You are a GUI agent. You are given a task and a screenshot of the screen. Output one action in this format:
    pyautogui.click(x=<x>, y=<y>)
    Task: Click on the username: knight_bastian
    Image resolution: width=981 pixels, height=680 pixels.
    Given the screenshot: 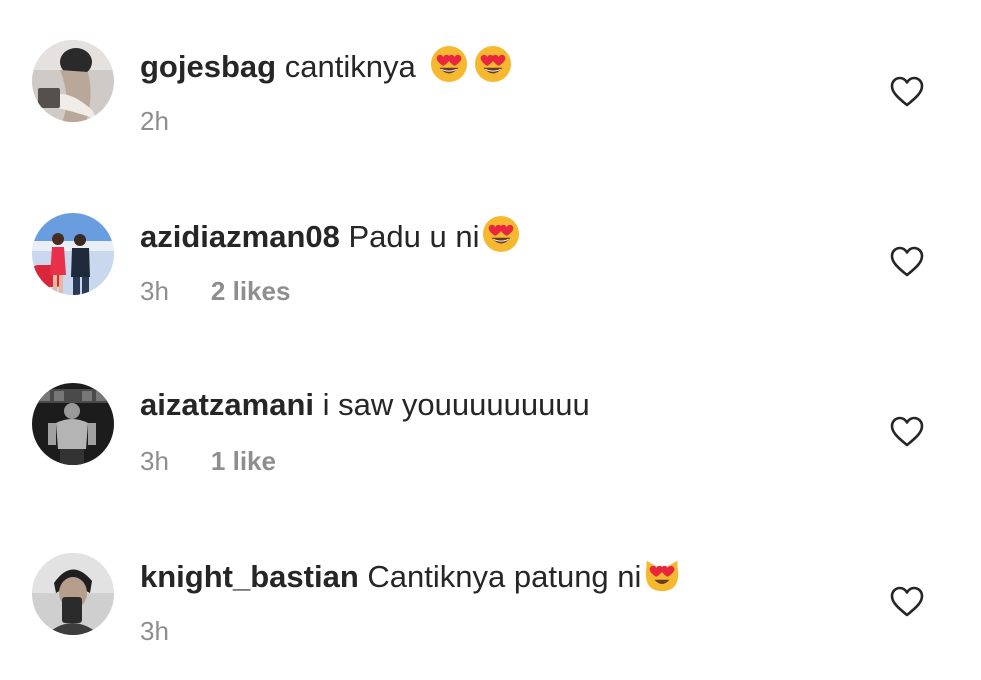 What is the action you would take?
    pyautogui.click(x=249, y=576)
    